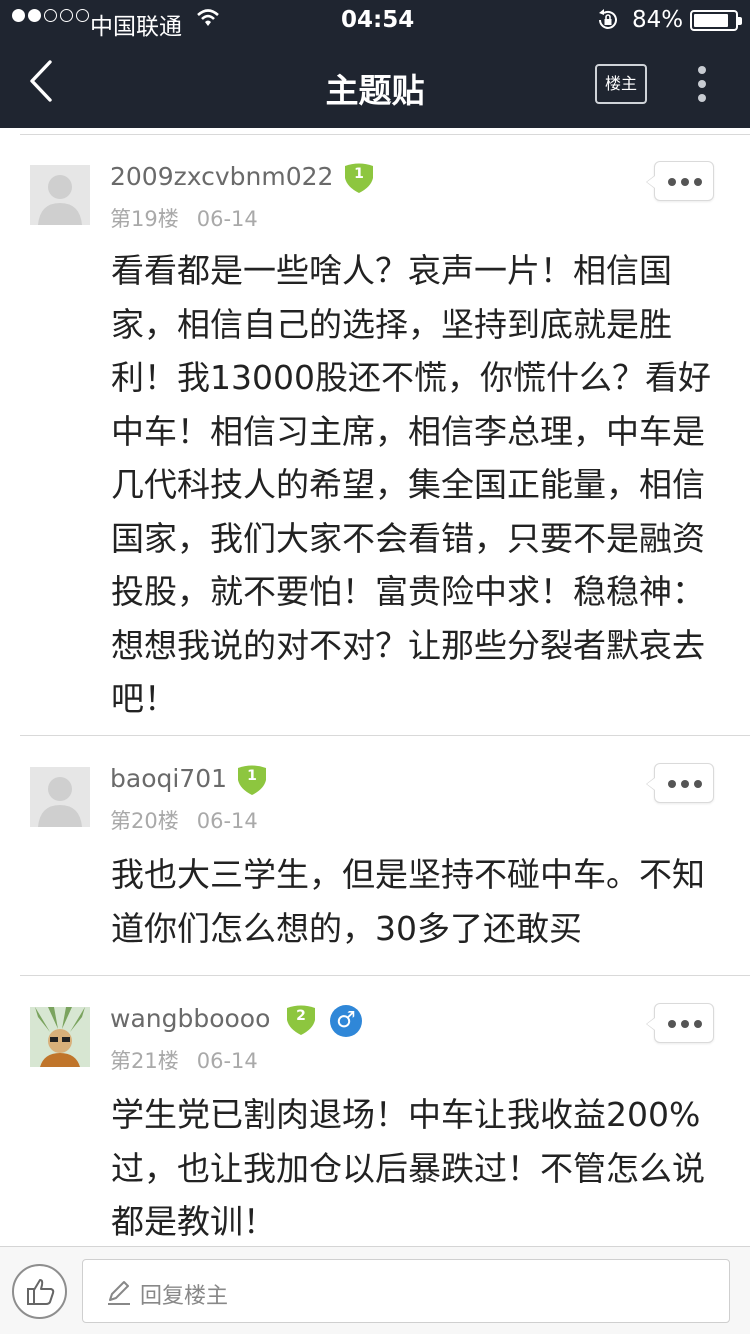  Describe the element at coordinates (716, 20) in the screenshot. I see `battery-icon` at that location.